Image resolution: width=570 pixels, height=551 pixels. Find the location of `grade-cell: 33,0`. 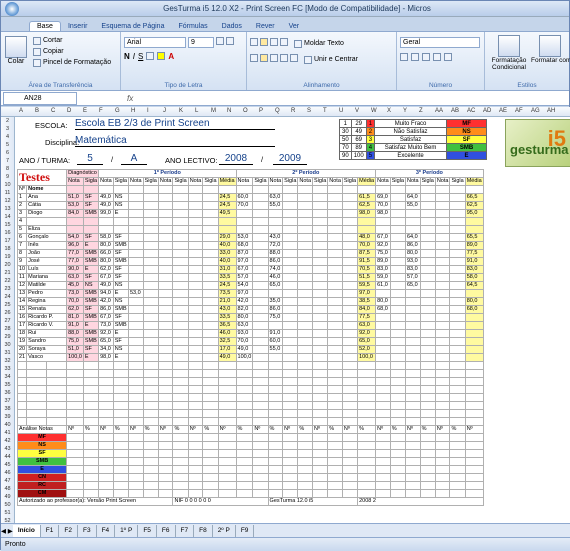

grade-cell: 33,0 is located at coordinates (227, 253).